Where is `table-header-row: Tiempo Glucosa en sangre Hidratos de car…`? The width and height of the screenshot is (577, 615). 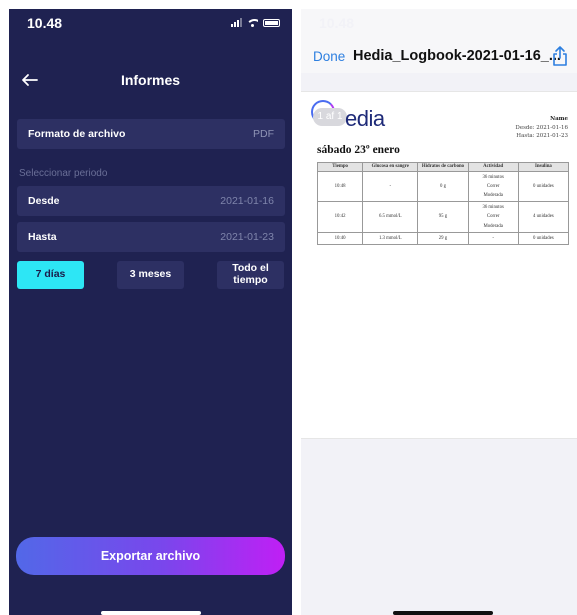 table-header-row: Tiempo Glucosa en sangre Hidratos de car… is located at coordinates (443, 167).